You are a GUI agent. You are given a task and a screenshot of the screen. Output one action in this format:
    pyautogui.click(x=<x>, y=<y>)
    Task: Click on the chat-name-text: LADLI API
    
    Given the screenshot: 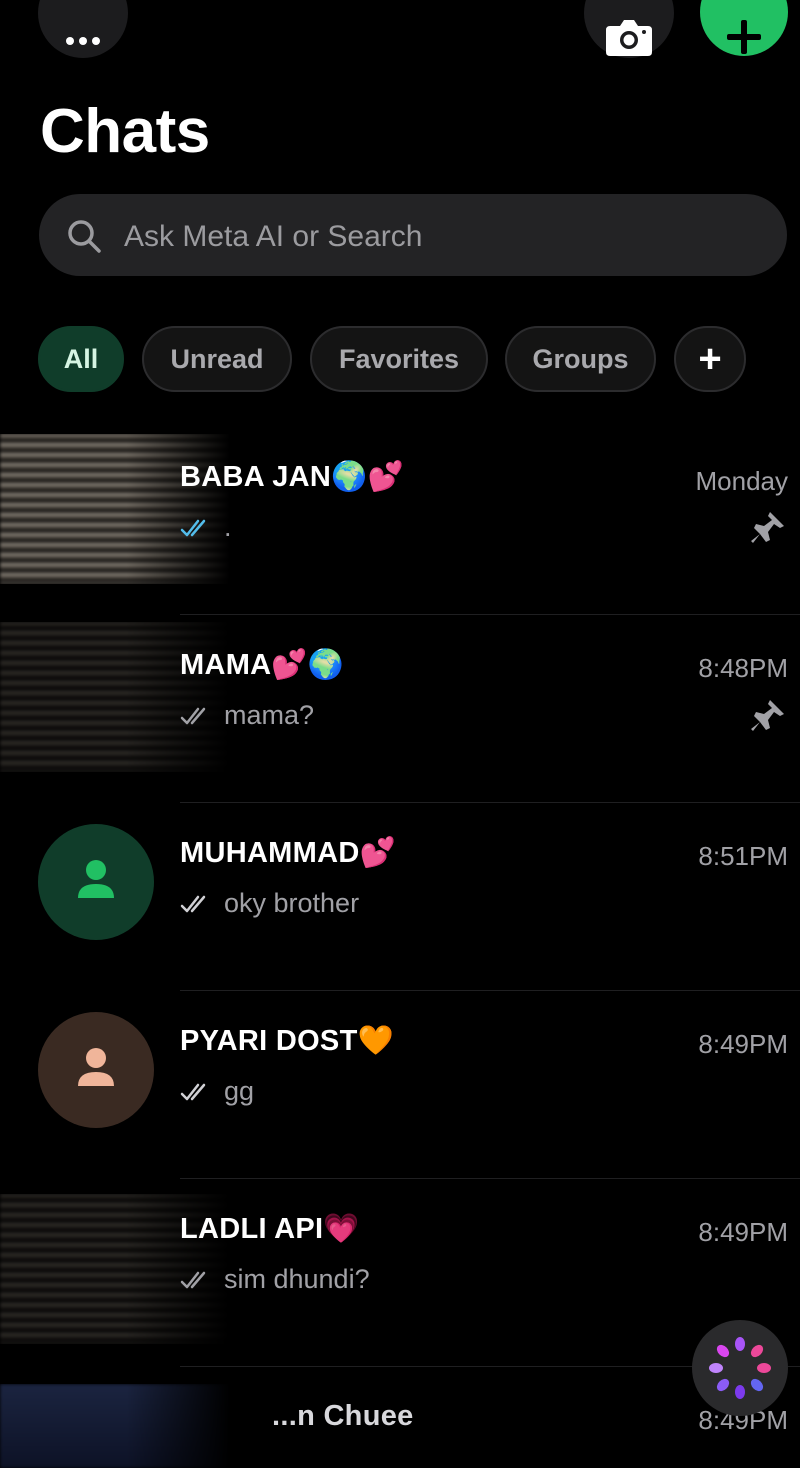 What is the action you would take?
    pyautogui.click(x=252, y=1229)
    